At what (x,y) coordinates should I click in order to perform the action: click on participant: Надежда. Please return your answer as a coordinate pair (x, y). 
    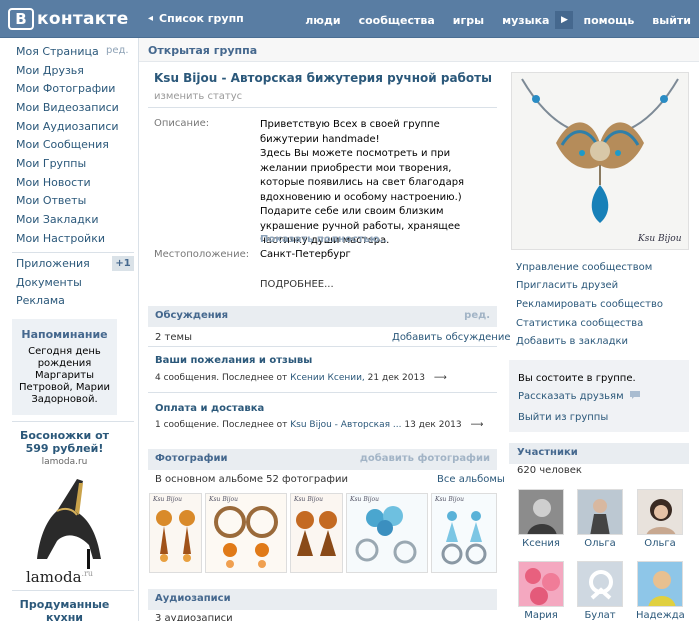
    Looking at the image, I should click on (660, 591).